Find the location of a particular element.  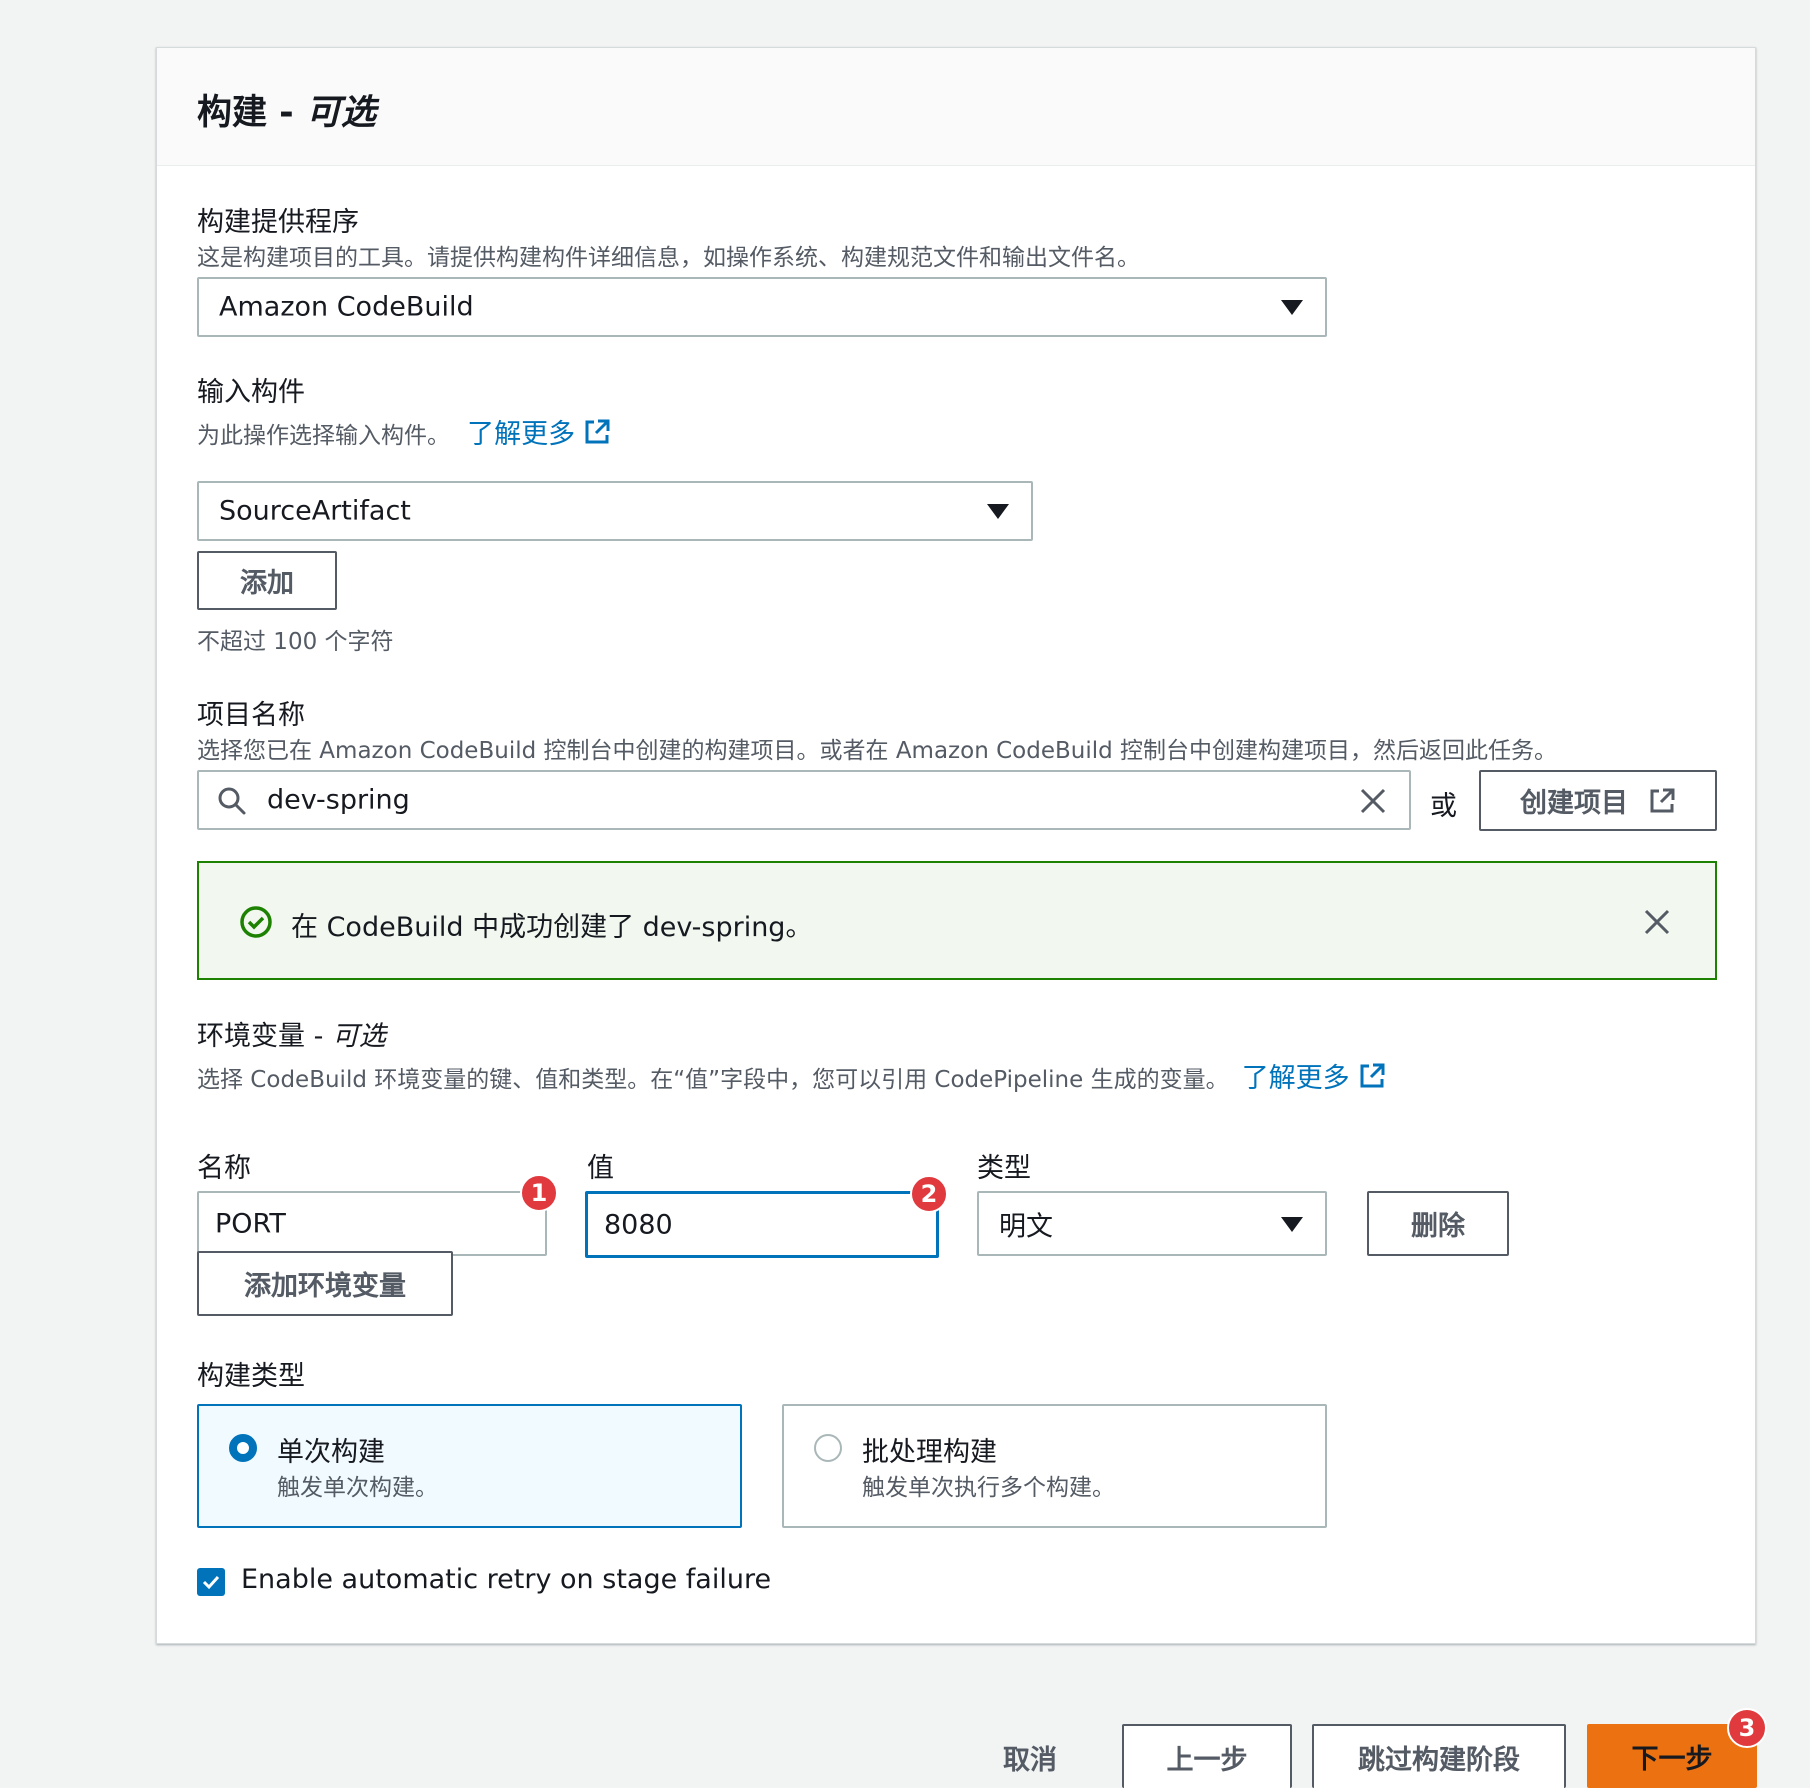

input-artifact-value: SourceArtifact is located at coordinates (315, 511).